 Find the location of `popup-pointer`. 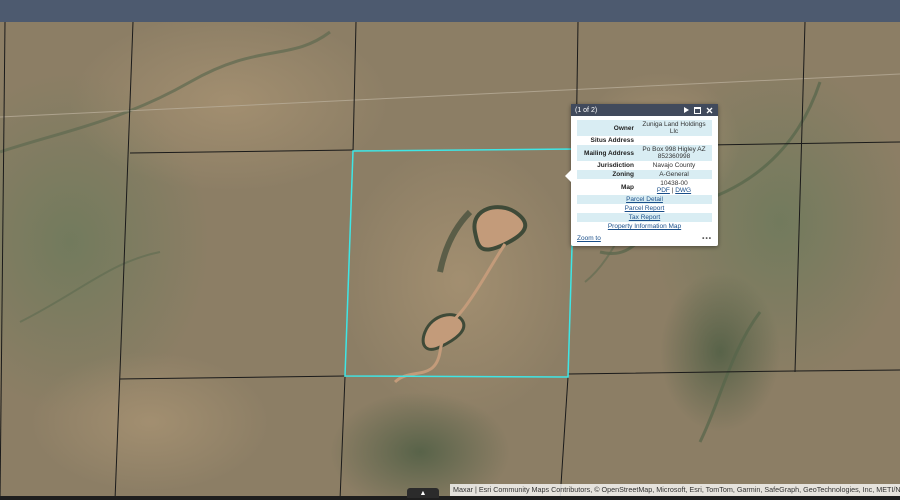

popup-pointer is located at coordinates (568, 176).